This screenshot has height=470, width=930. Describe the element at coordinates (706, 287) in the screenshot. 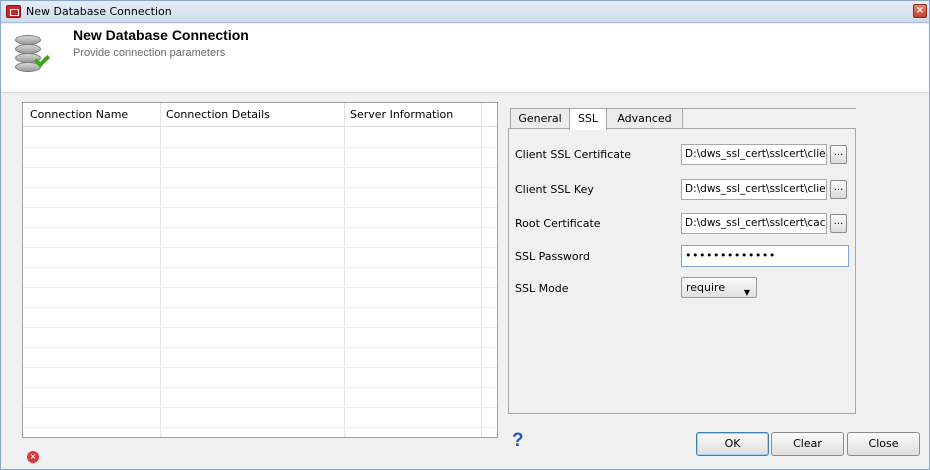

I see `ssl-mode-value: require` at that location.